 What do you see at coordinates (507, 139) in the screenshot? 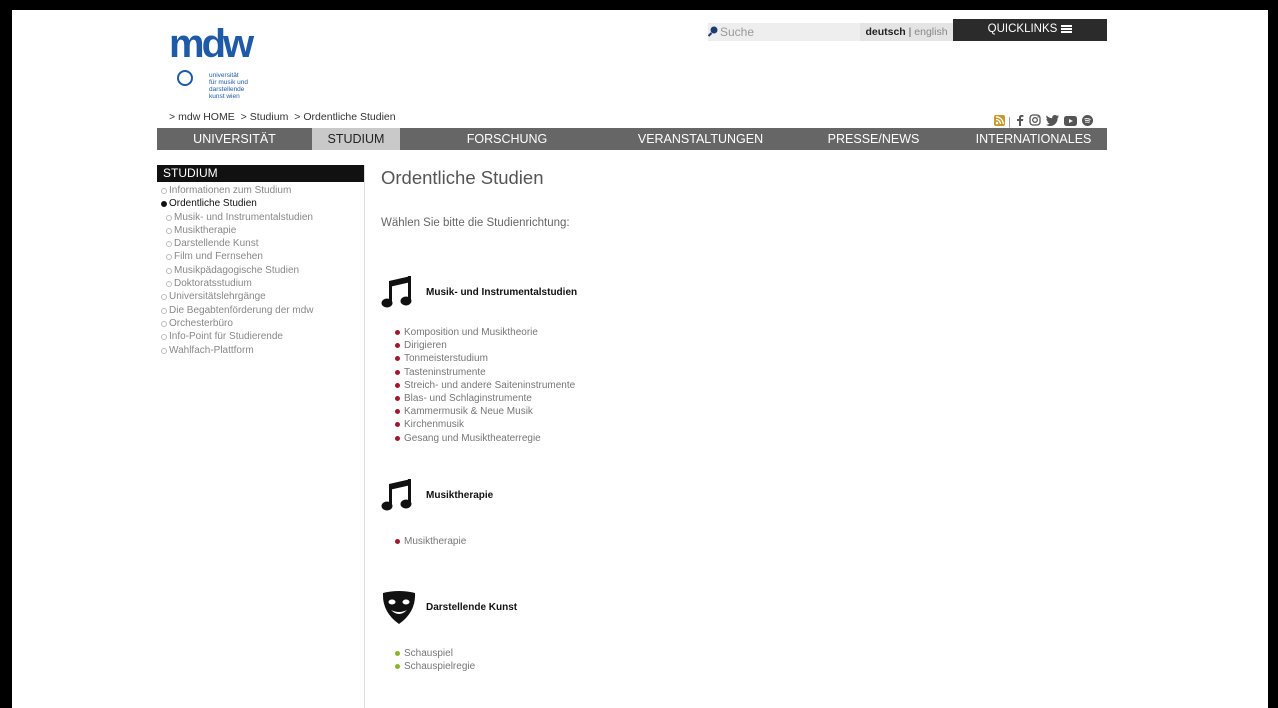
I see `nav-forschung: FORSCHUNG` at bounding box center [507, 139].